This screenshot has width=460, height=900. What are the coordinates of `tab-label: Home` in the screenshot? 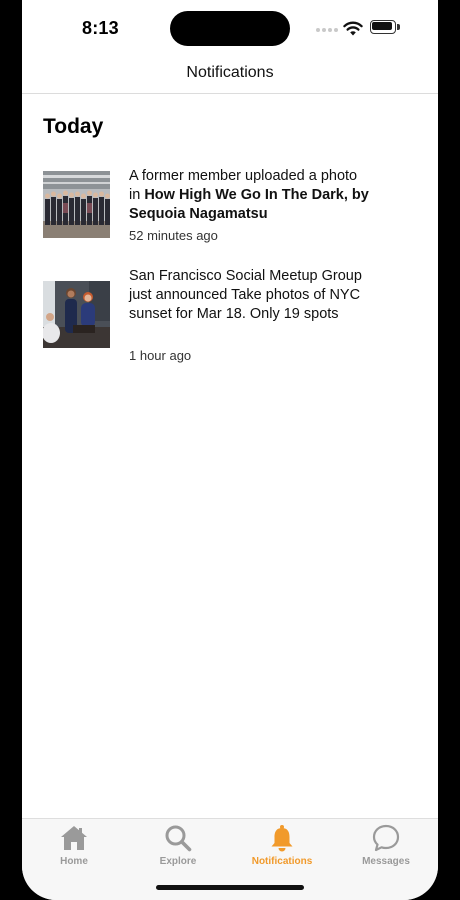 It's located at (74, 861).